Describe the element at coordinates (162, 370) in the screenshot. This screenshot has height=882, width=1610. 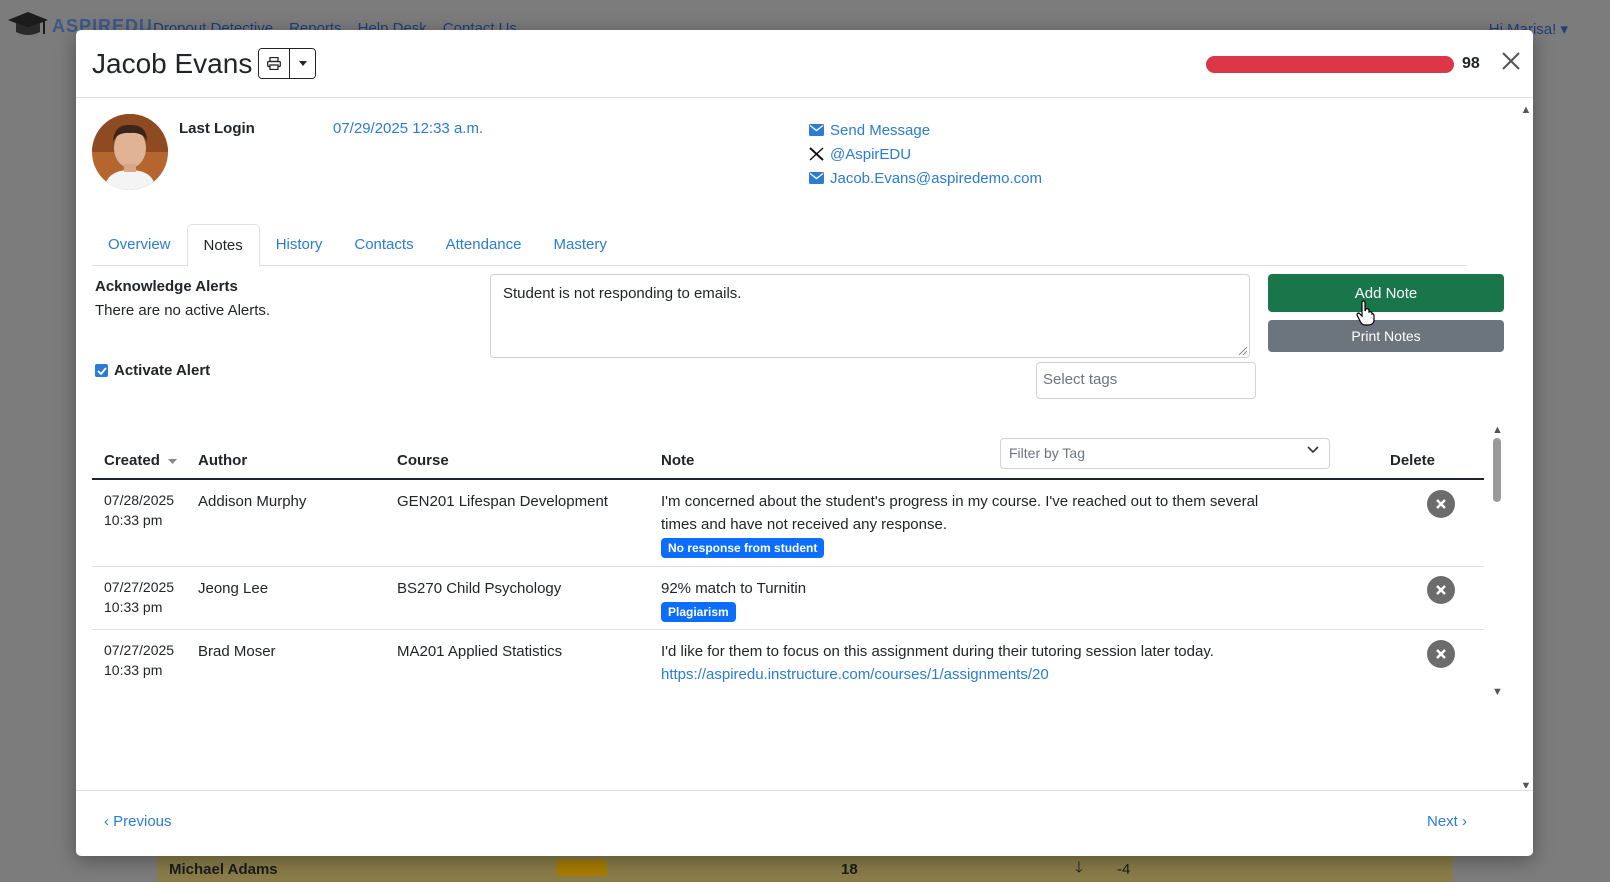
I see `activate-alert-label: Activate Alert` at that location.